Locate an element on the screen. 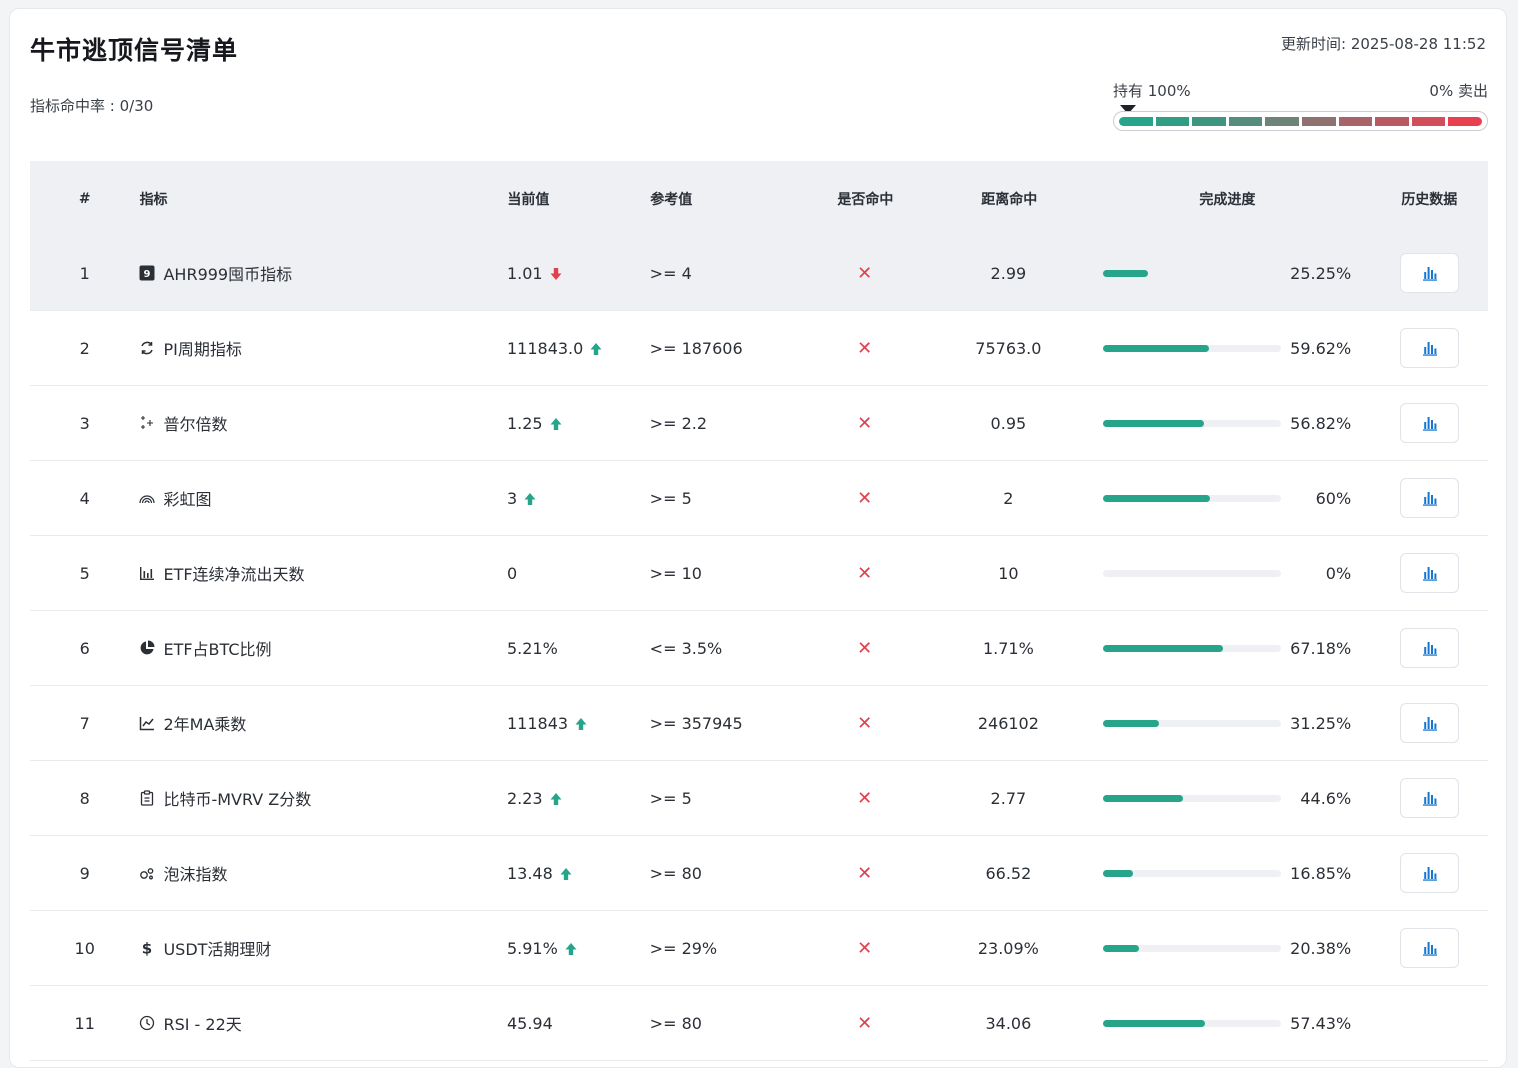  col-header-progress: 完成进度 is located at coordinates (1227, 199).